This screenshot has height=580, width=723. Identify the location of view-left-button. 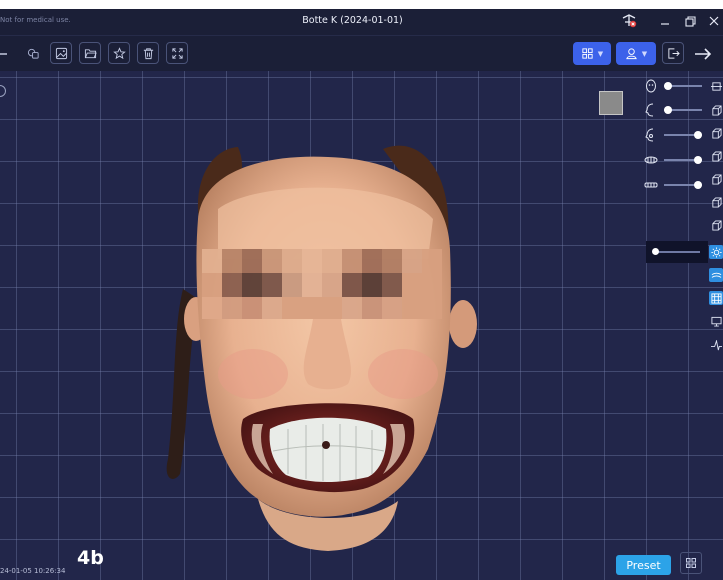
(716, 133).